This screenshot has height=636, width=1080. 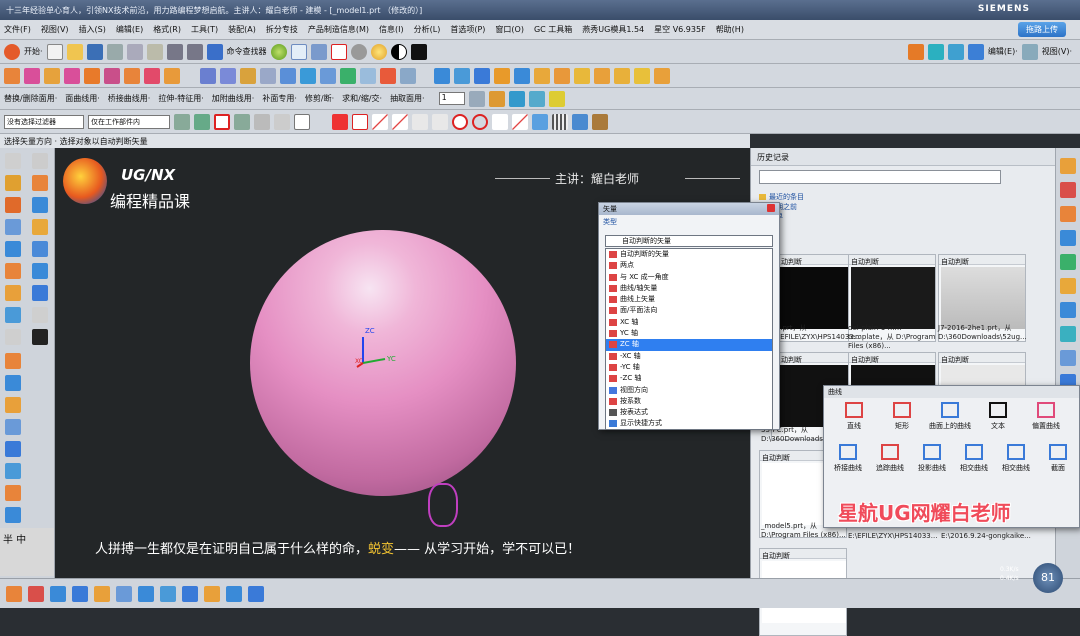 I want to click on vector-type-option-4: 曲线上矢量, so click(x=689, y=299).